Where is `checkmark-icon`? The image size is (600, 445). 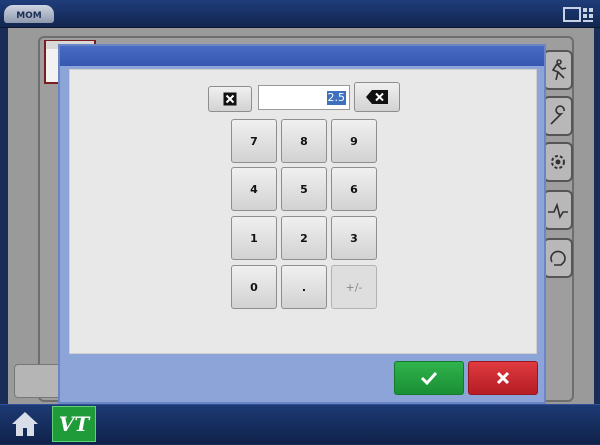
checkmark-icon is located at coordinates (429, 378).